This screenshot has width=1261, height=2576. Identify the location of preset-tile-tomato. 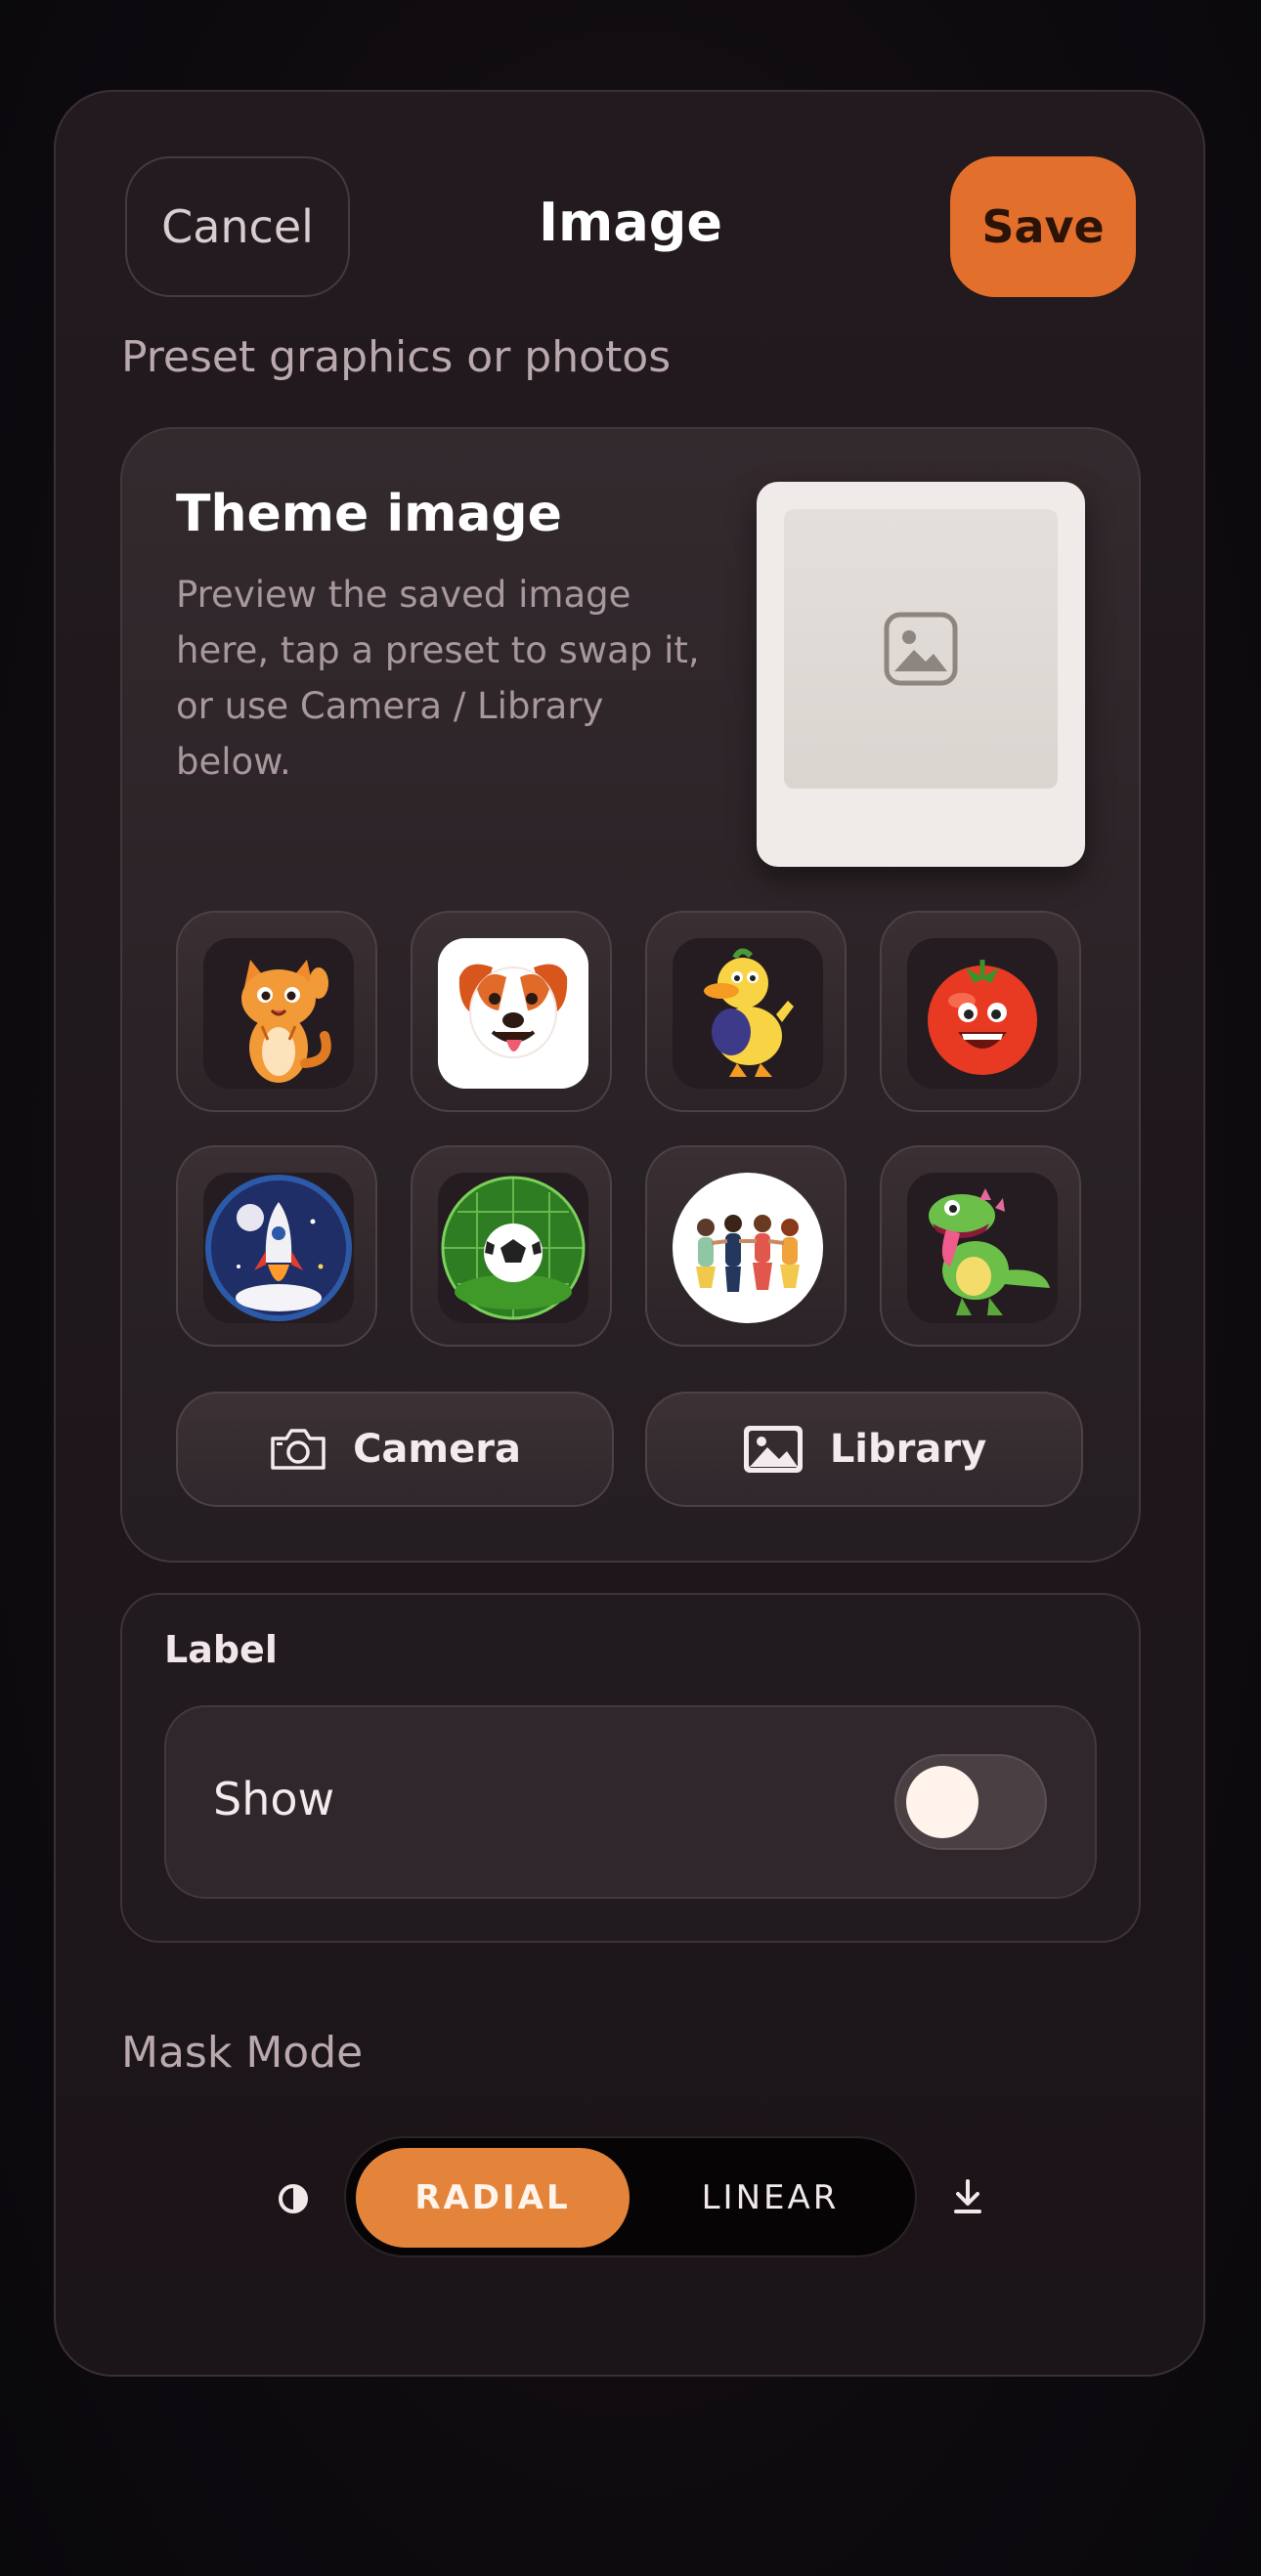
(980, 1012).